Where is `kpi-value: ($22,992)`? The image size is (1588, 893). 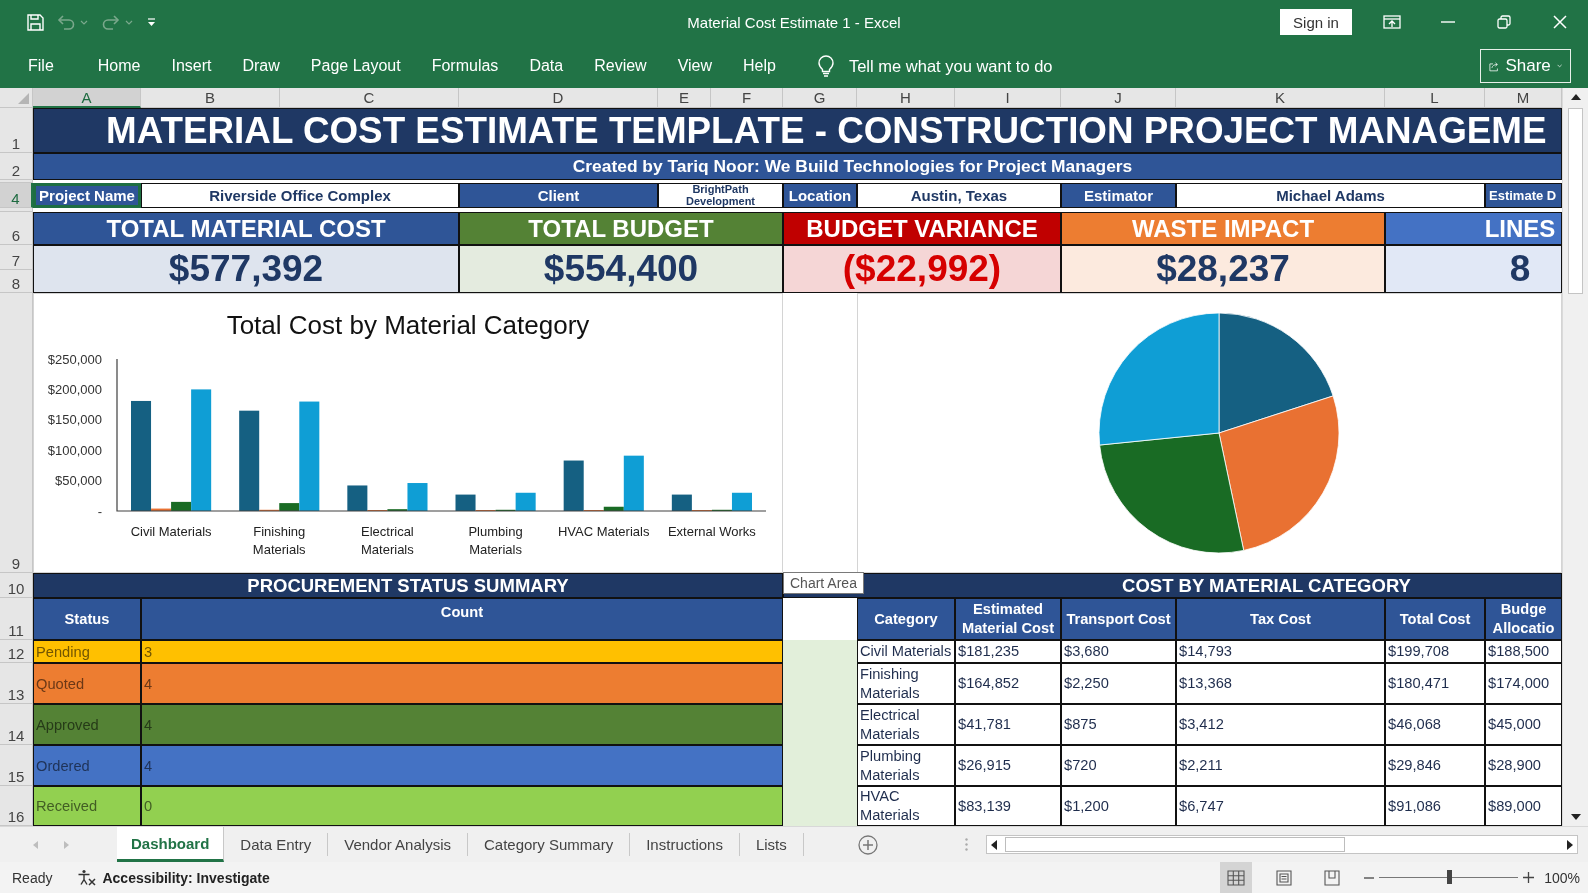 kpi-value: ($22,992) is located at coordinates (922, 269).